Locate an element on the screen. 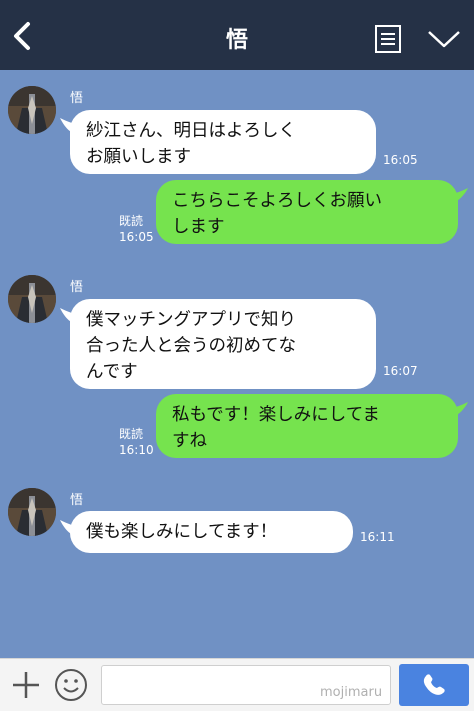 The width and height of the screenshot is (474, 711). add-button is located at coordinates (26, 685).